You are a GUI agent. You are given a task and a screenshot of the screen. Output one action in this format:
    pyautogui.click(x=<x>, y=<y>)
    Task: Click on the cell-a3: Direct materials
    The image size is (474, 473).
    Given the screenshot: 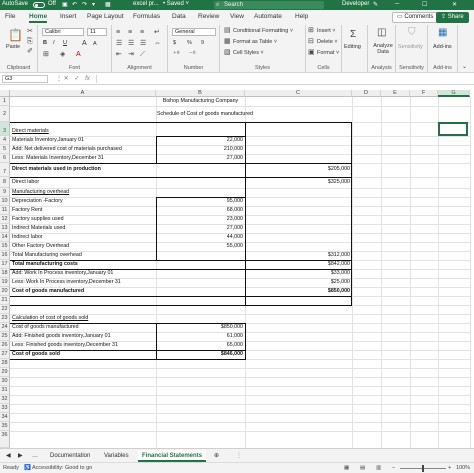 What is the action you would take?
    pyautogui.click(x=83, y=131)
    